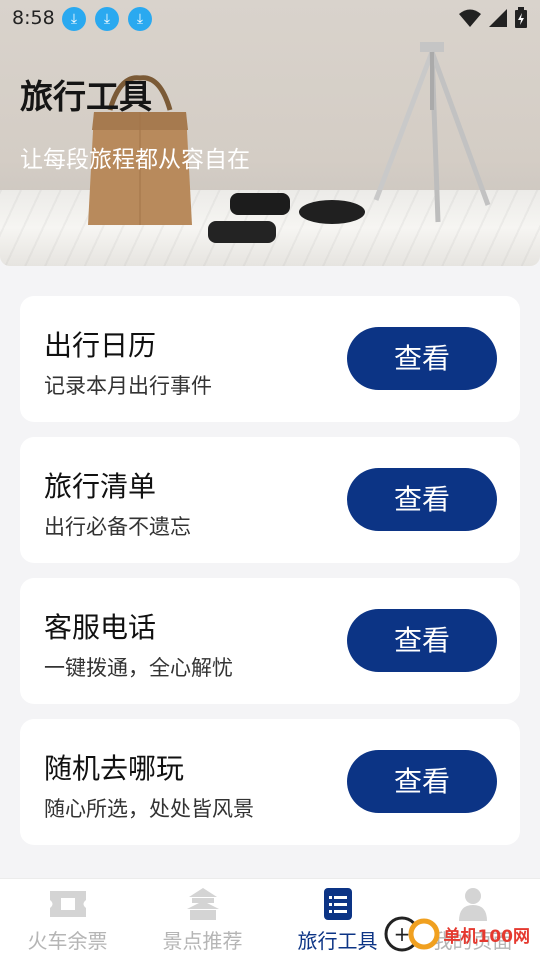 The image size is (540, 960). I want to click on card-subtitle: 随心所选，处处皆风景, so click(149, 809).